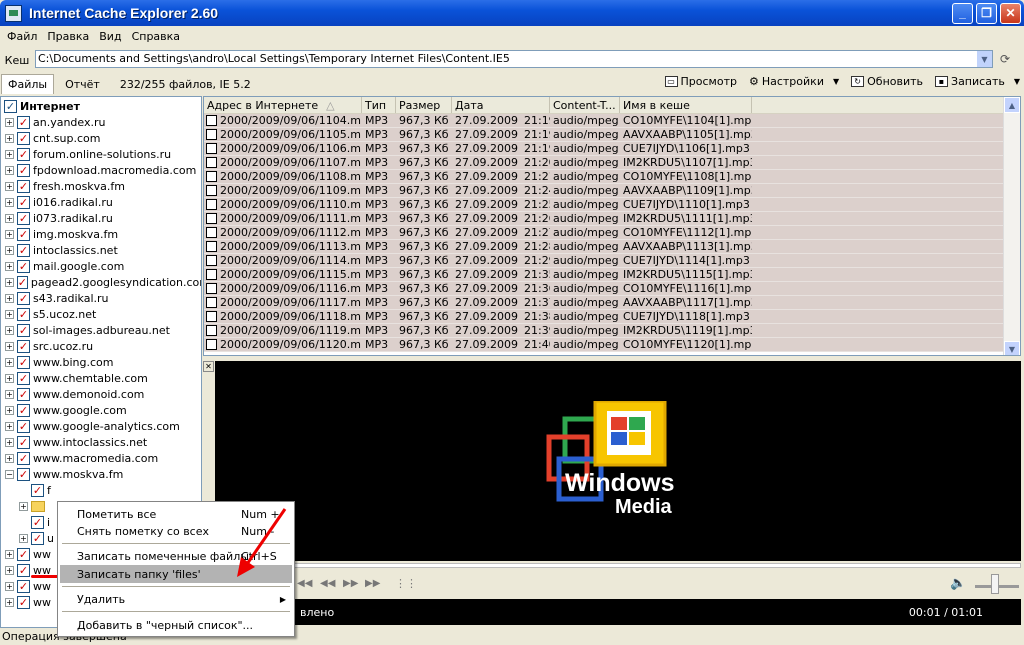 The width and height of the screenshot is (1024, 645). Describe the element at coordinates (101, 474) in the screenshot. I see `tree-item: − ✓ www.moskva.fm` at that location.